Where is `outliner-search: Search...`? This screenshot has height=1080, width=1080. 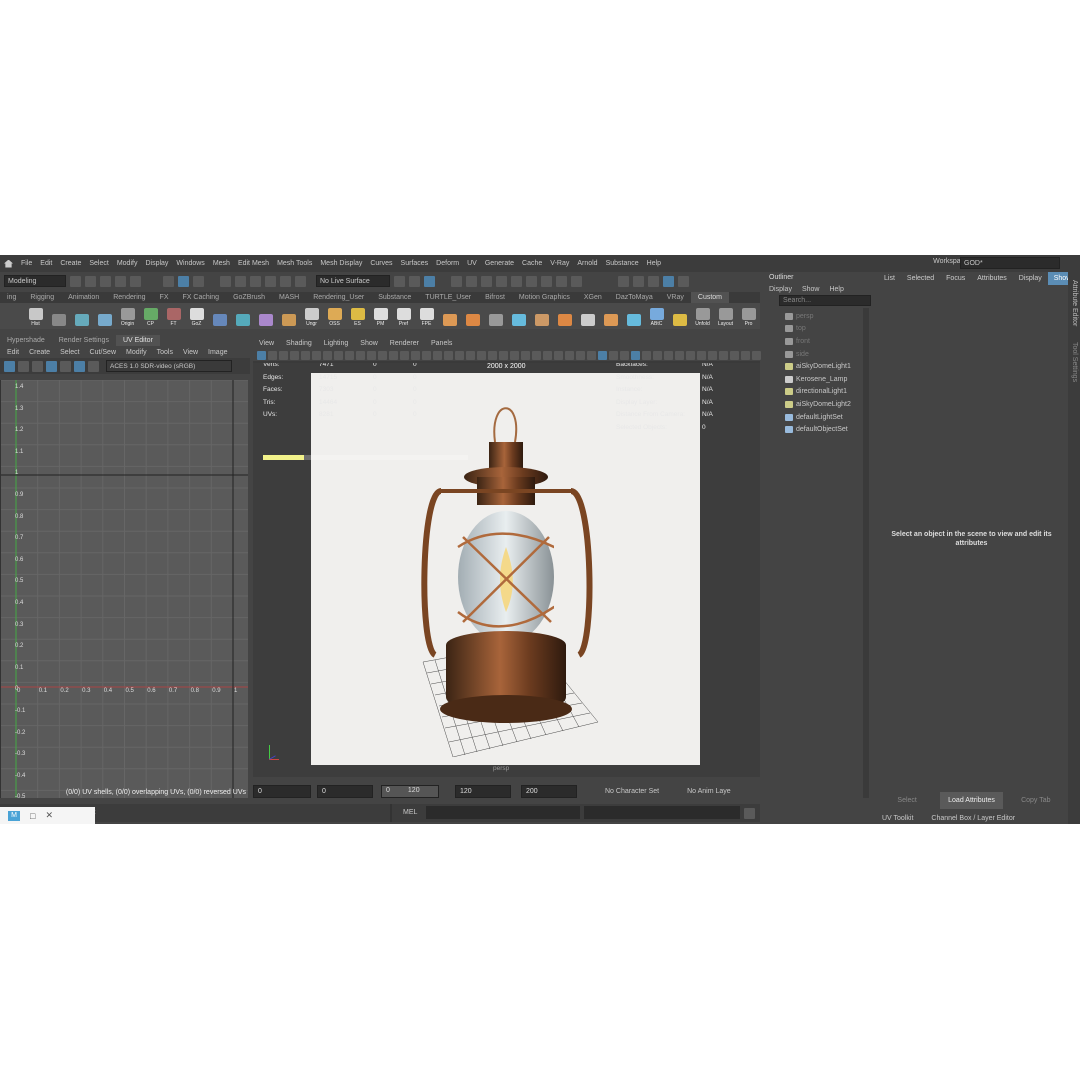 outliner-search: Search... is located at coordinates (825, 300).